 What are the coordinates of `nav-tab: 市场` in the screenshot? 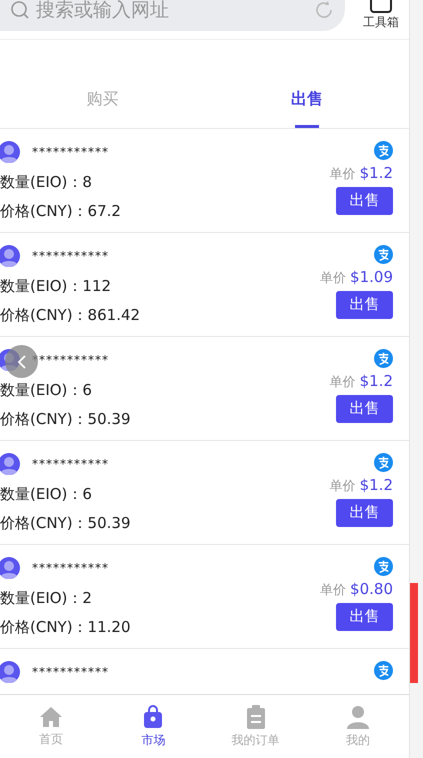 It's located at (153, 726).